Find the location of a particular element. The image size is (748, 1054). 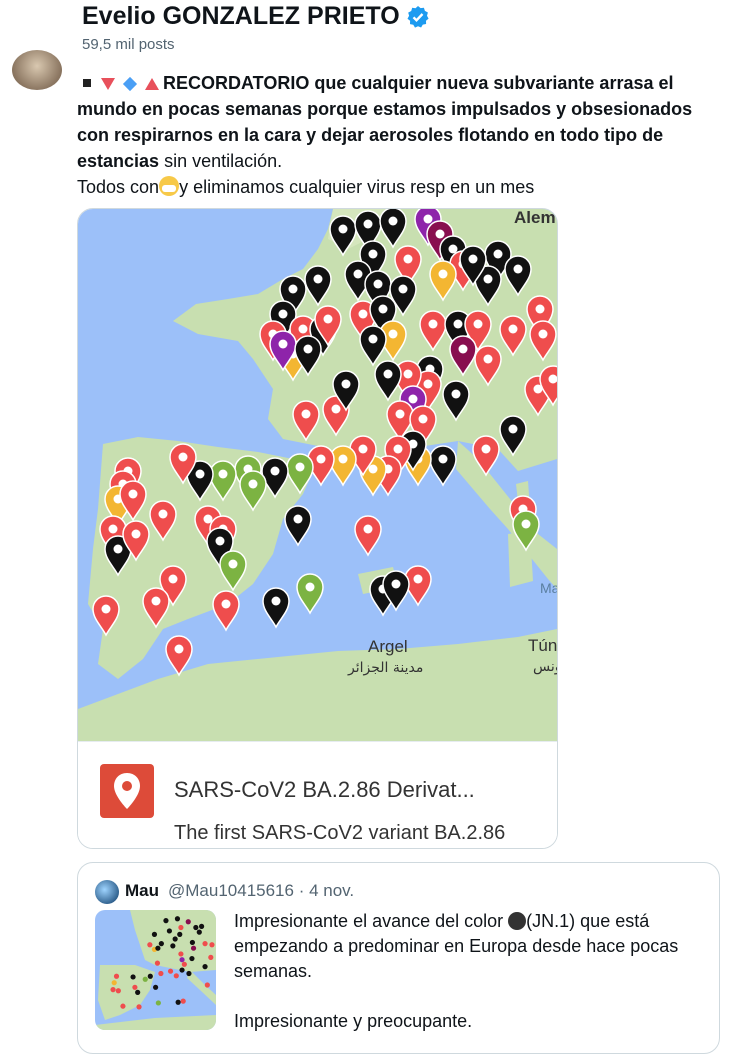

profile-name-row: Evelio GONZALEZ PRIETO is located at coordinates (256, 16).